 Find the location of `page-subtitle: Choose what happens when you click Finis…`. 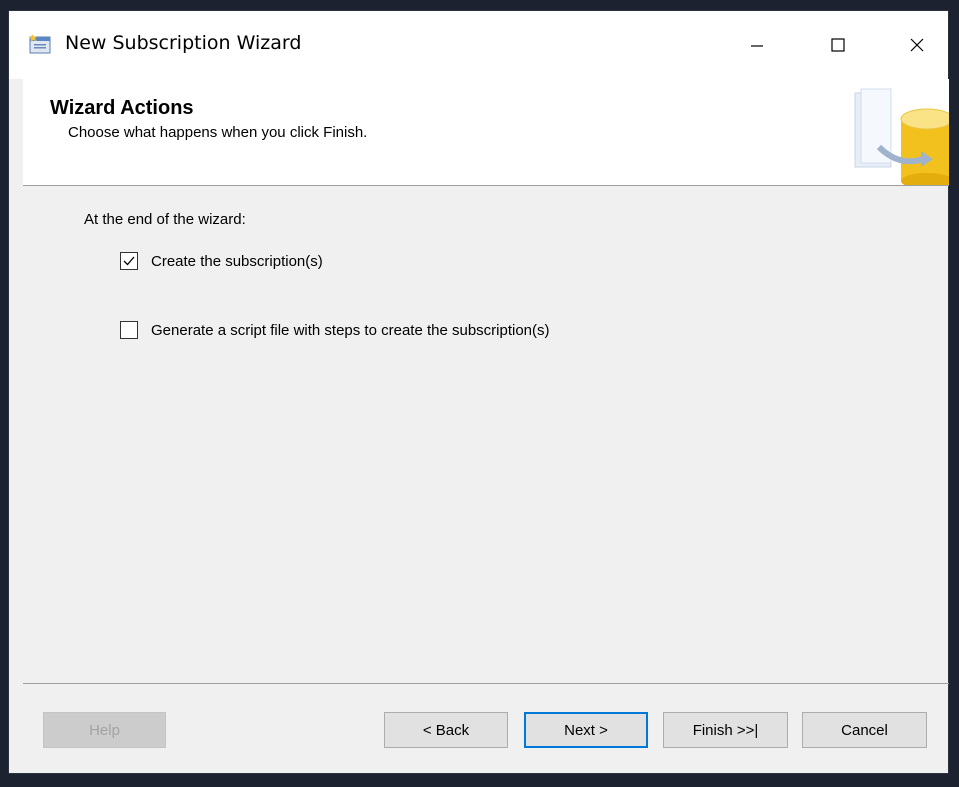

page-subtitle: Choose what happens when you click Finis… is located at coordinates (218, 132).